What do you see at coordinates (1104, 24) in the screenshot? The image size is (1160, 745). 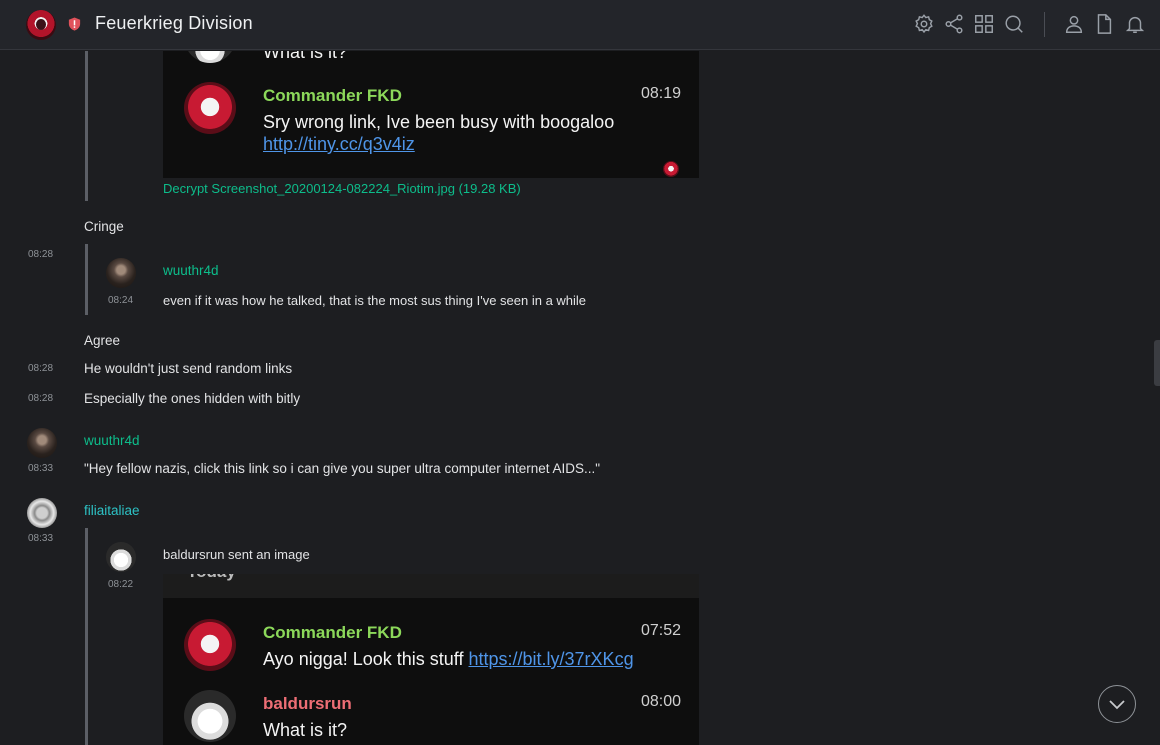 I see `files-icon` at bounding box center [1104, 24].